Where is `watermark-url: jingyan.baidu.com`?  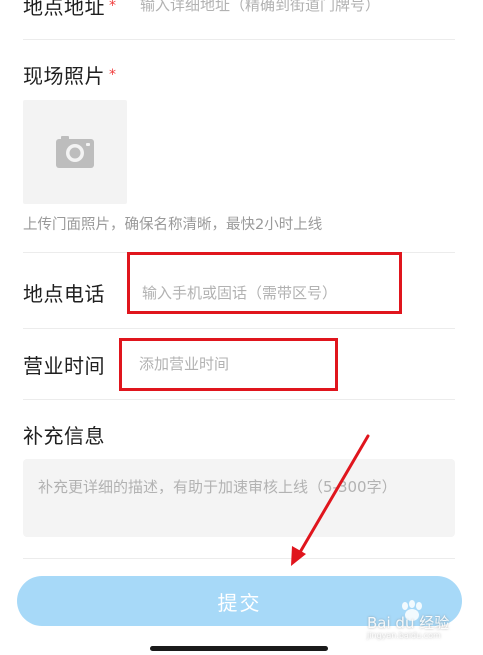 watermark-url: jingyan.baidu.com is located at coordinates (404, 635).